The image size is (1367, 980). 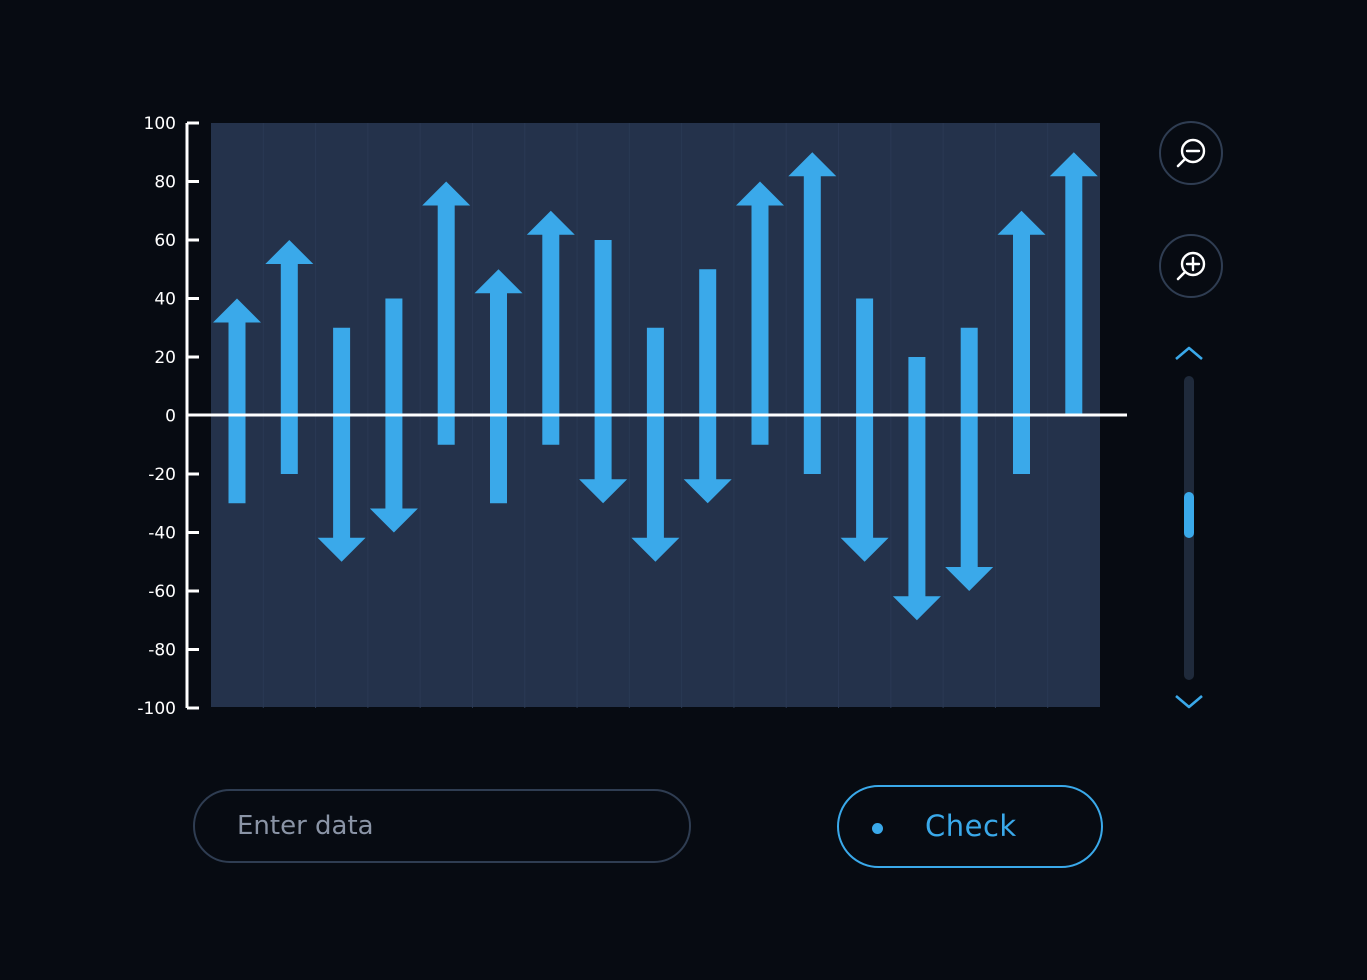 I want to click on zoom-out-icon, so click(x=1191, y=153).